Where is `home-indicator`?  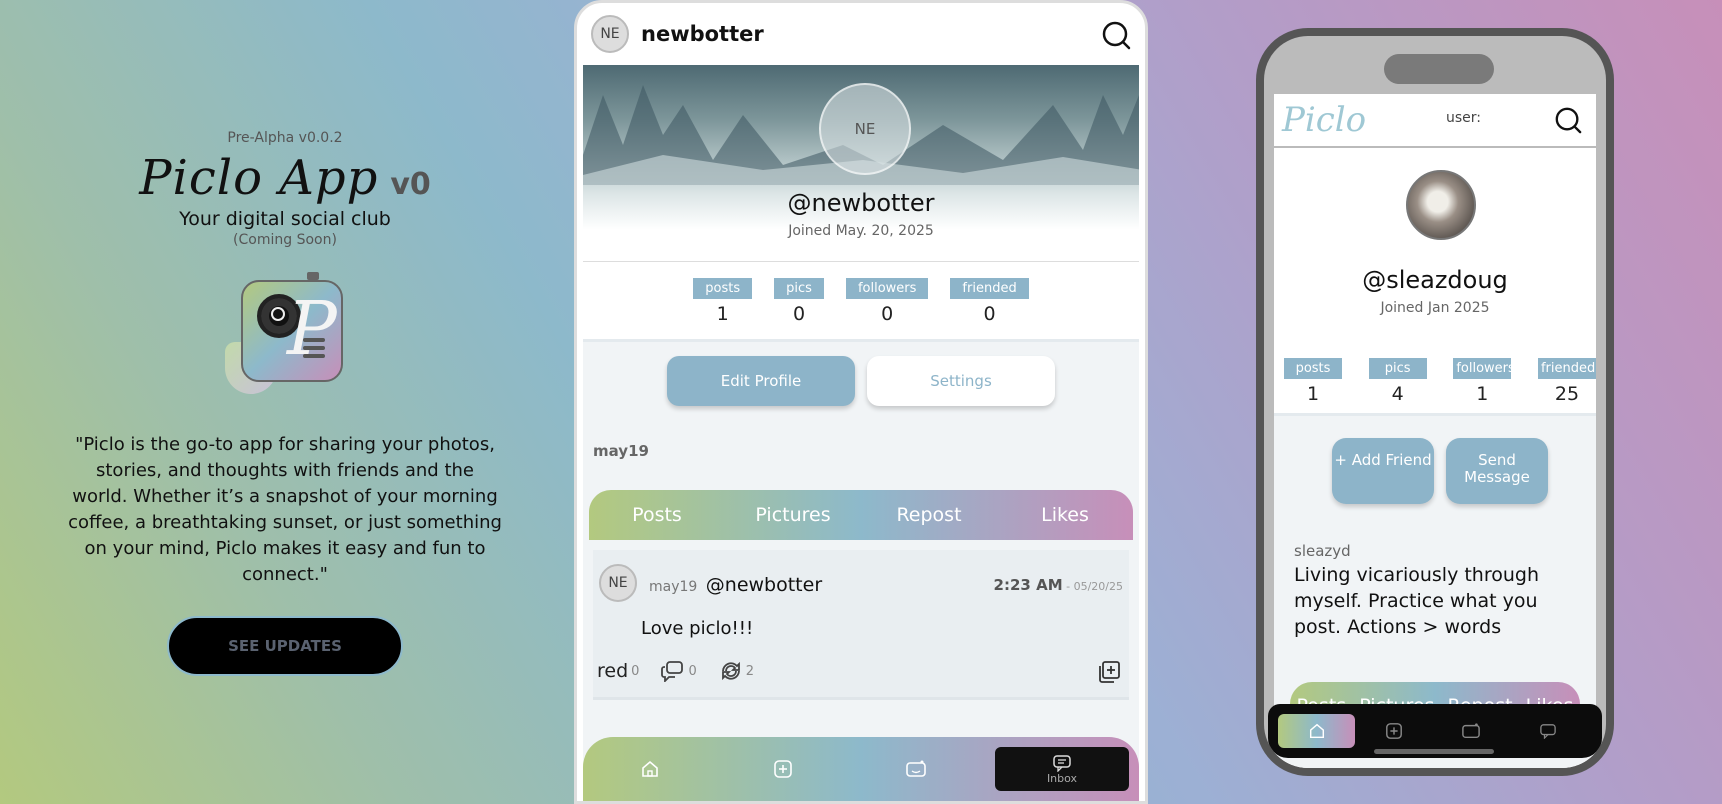 home-indicator is located at coordinates (1434, 751).